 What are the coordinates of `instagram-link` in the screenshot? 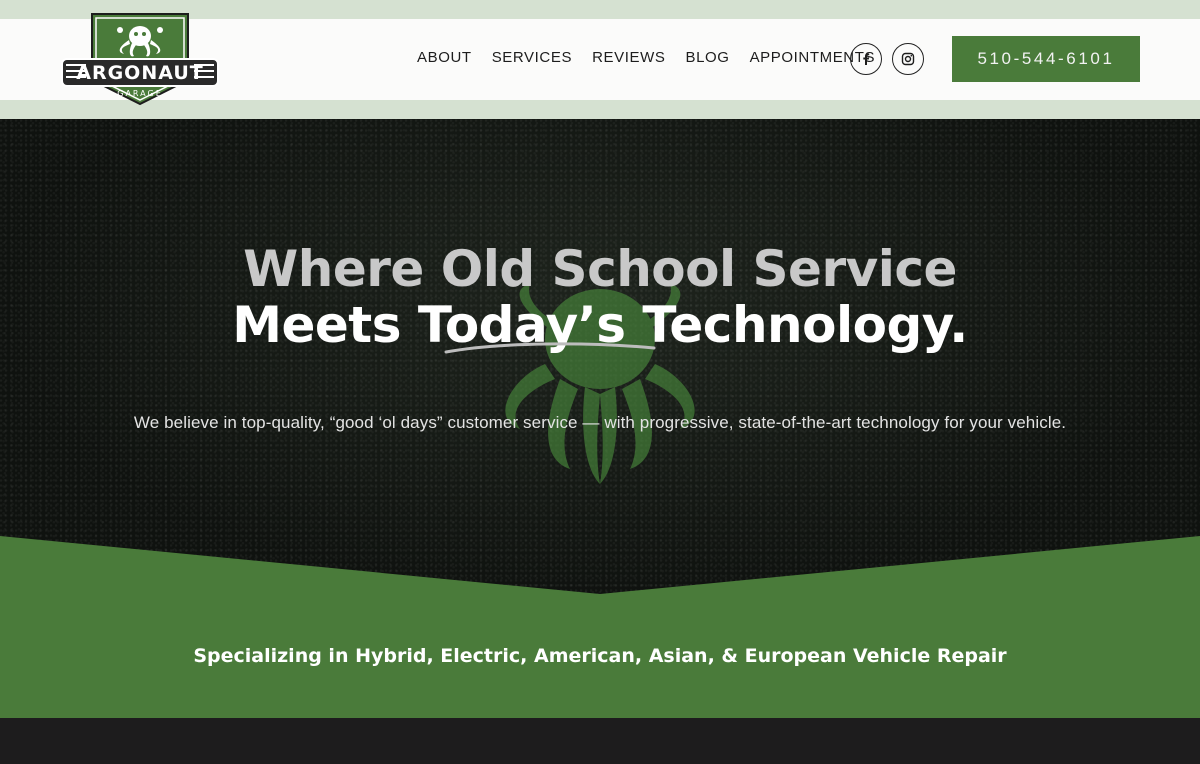 It's located at (908, 59).